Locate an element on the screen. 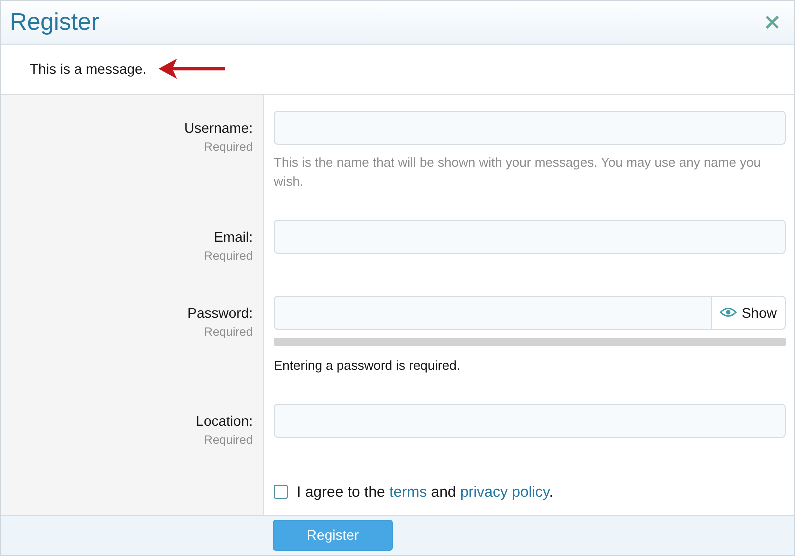 Image resolution: width=795 pixels, height=556 pixels. field-label: Email: is located at coordinates (233, 236).